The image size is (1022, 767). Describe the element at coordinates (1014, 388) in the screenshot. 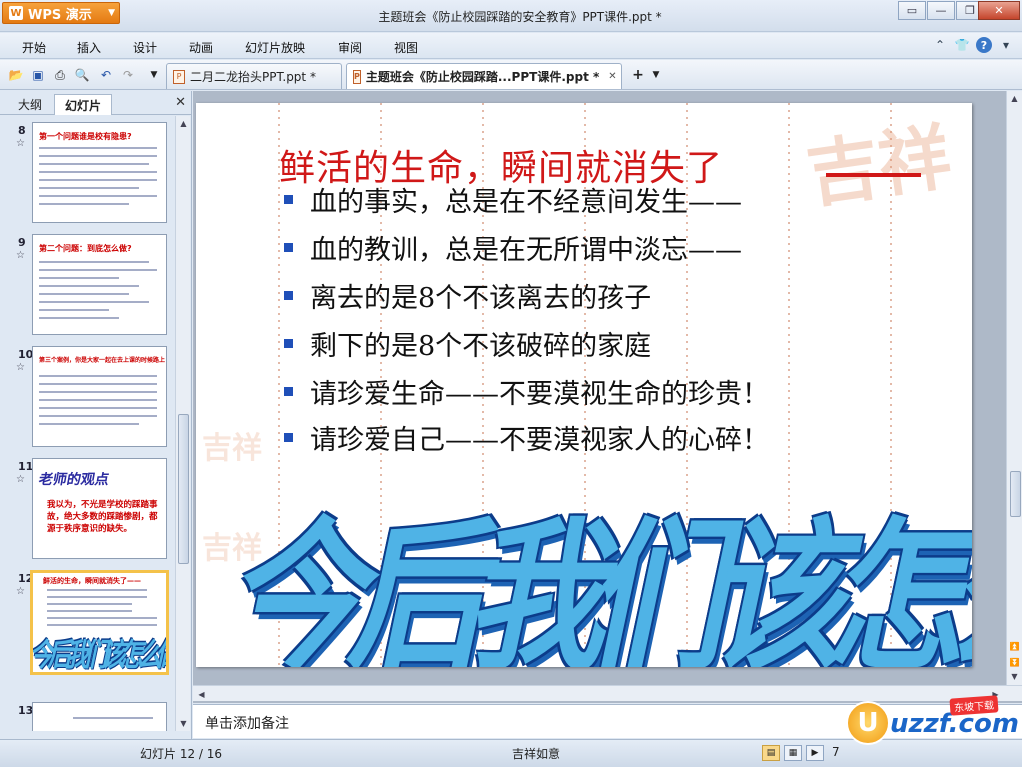

I see `editor-vertical-scrollbar: ▲ ⏫ ⏬ ▼` at that location.